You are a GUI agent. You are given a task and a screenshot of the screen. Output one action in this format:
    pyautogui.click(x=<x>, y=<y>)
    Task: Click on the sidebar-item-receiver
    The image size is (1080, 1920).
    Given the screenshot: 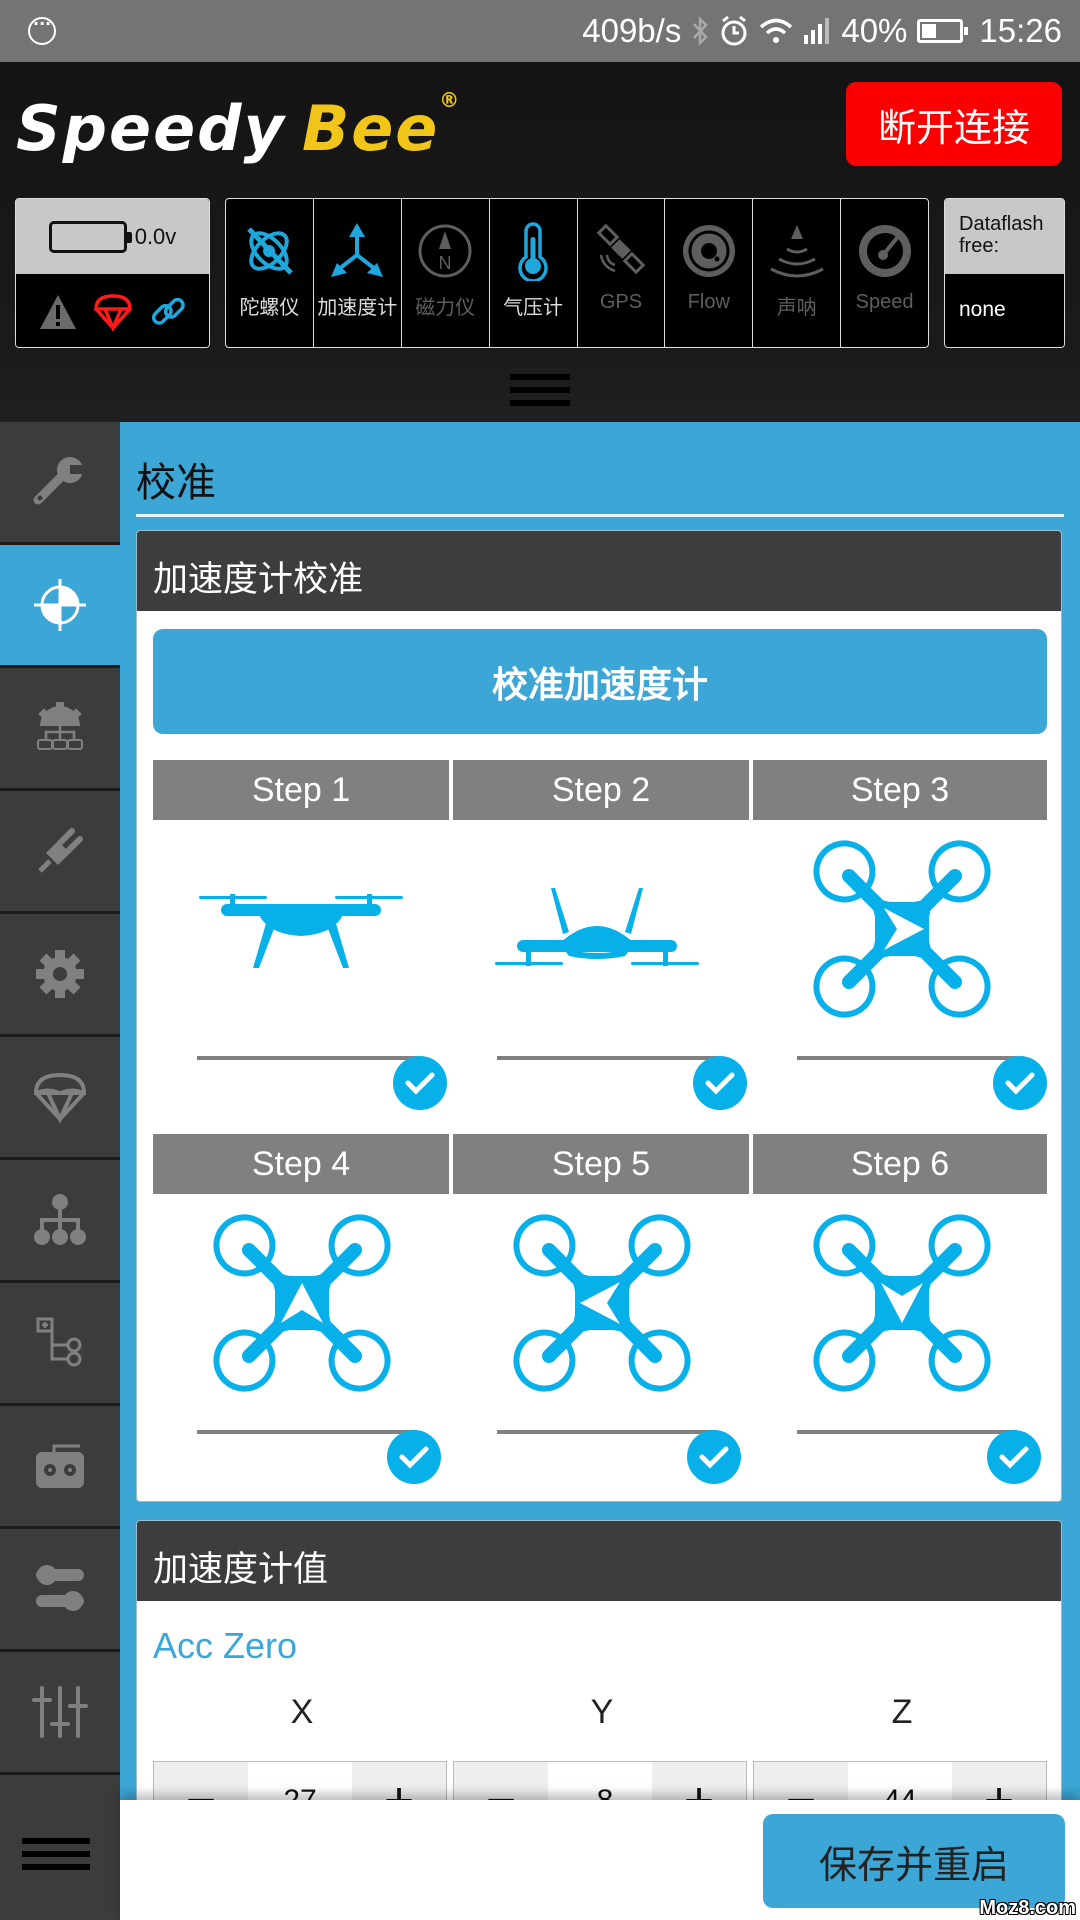 What is the action you would take?
    pyautogui.click(x=60, y=1467)
    